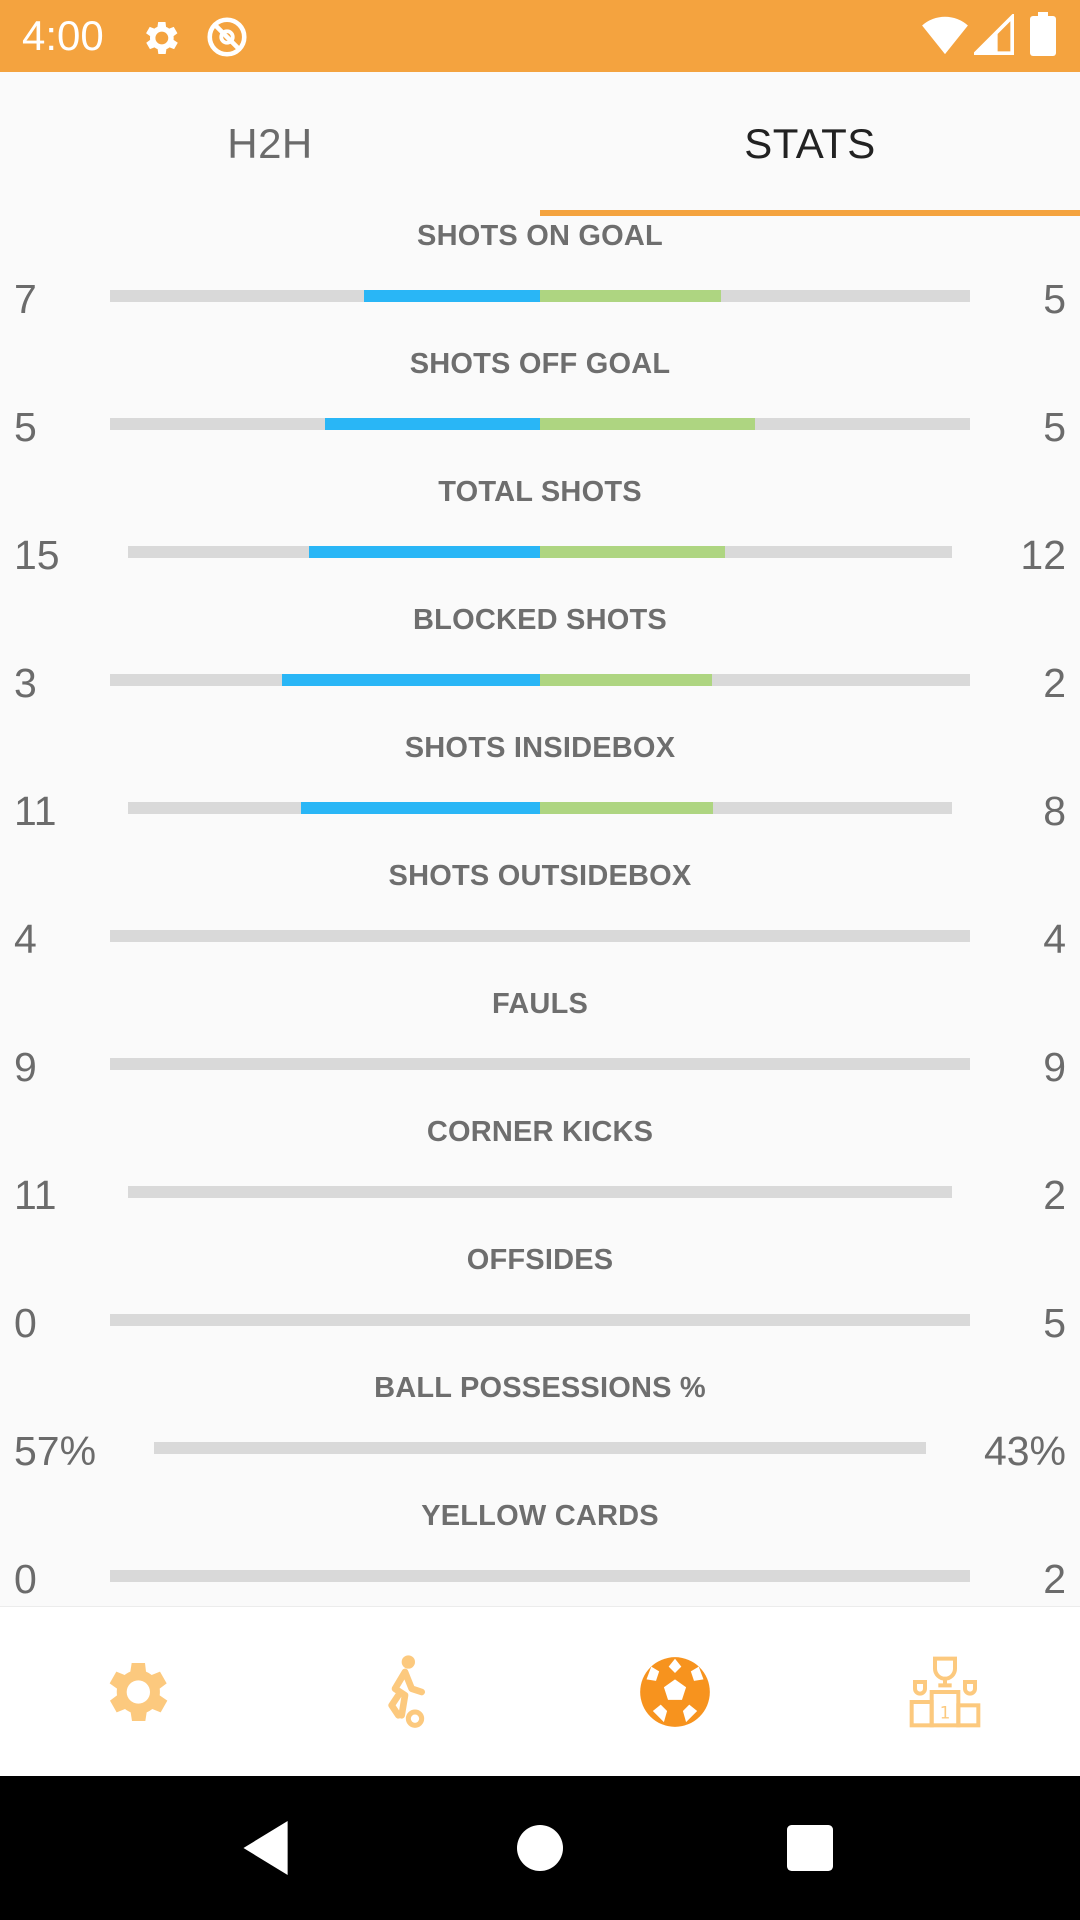 The width and height of the screenshot is (1080, 1920). Describe the element at coordinates (227, 37) in the screenshot. I see `do-not-disturb-icon` at that location.